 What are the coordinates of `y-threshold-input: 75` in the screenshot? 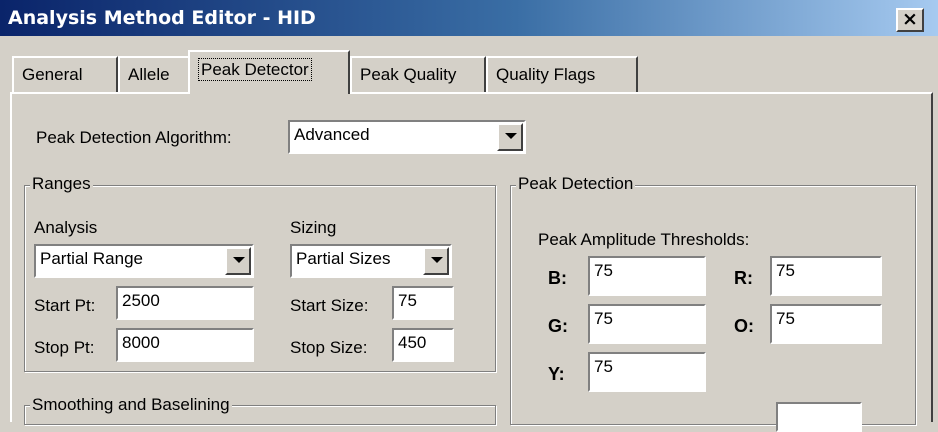 It's located at (647, 372).